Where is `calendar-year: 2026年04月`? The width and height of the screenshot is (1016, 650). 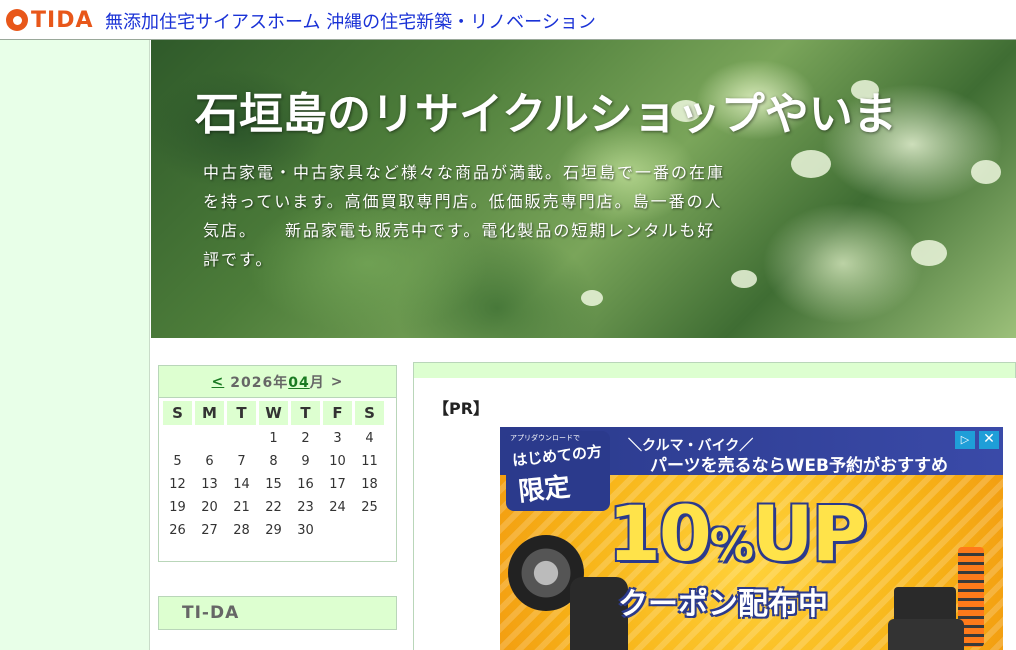 calendar-year: 2026年04月 is located at coordinates (277, 382).